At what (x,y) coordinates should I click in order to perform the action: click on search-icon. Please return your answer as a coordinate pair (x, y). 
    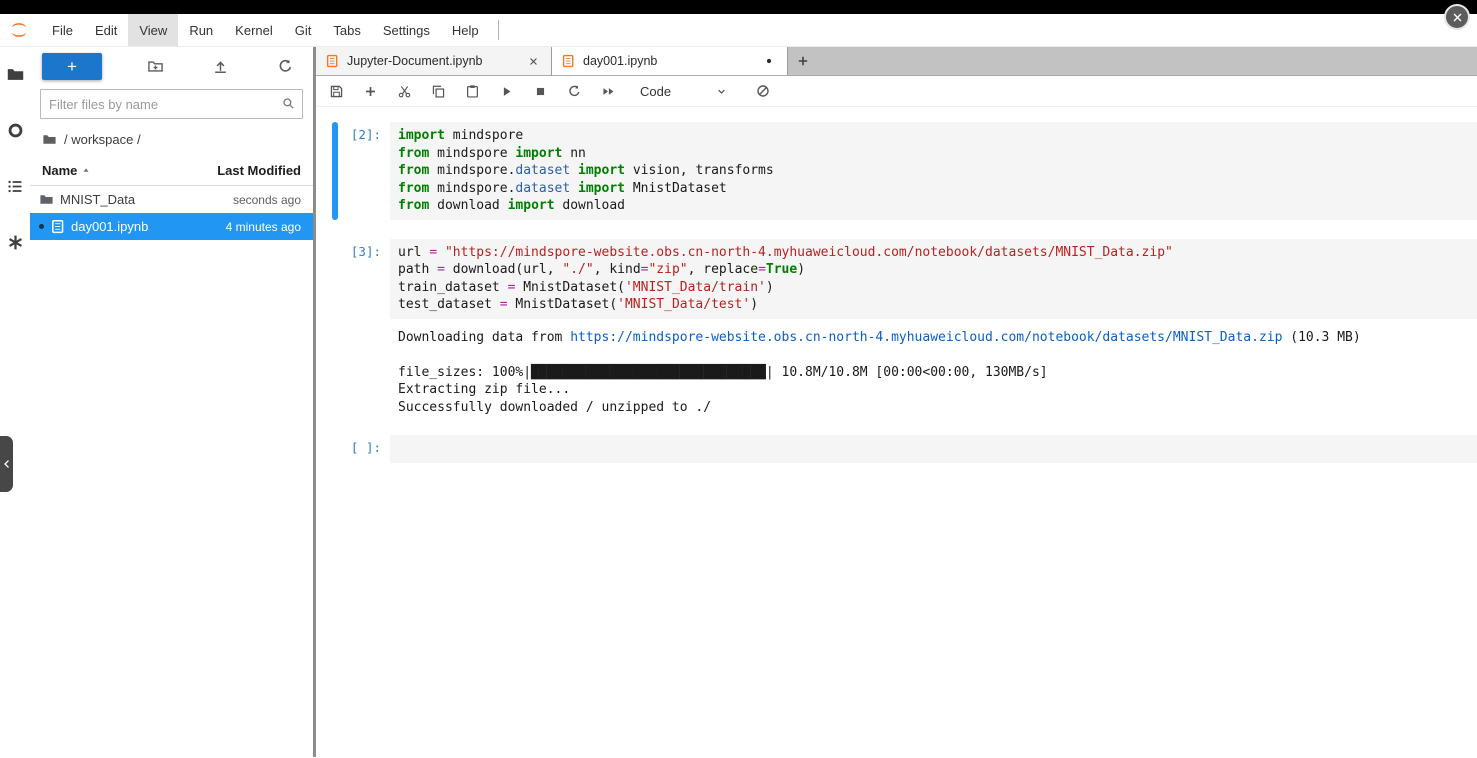
    Looking at the image, I should click on (288, 103).